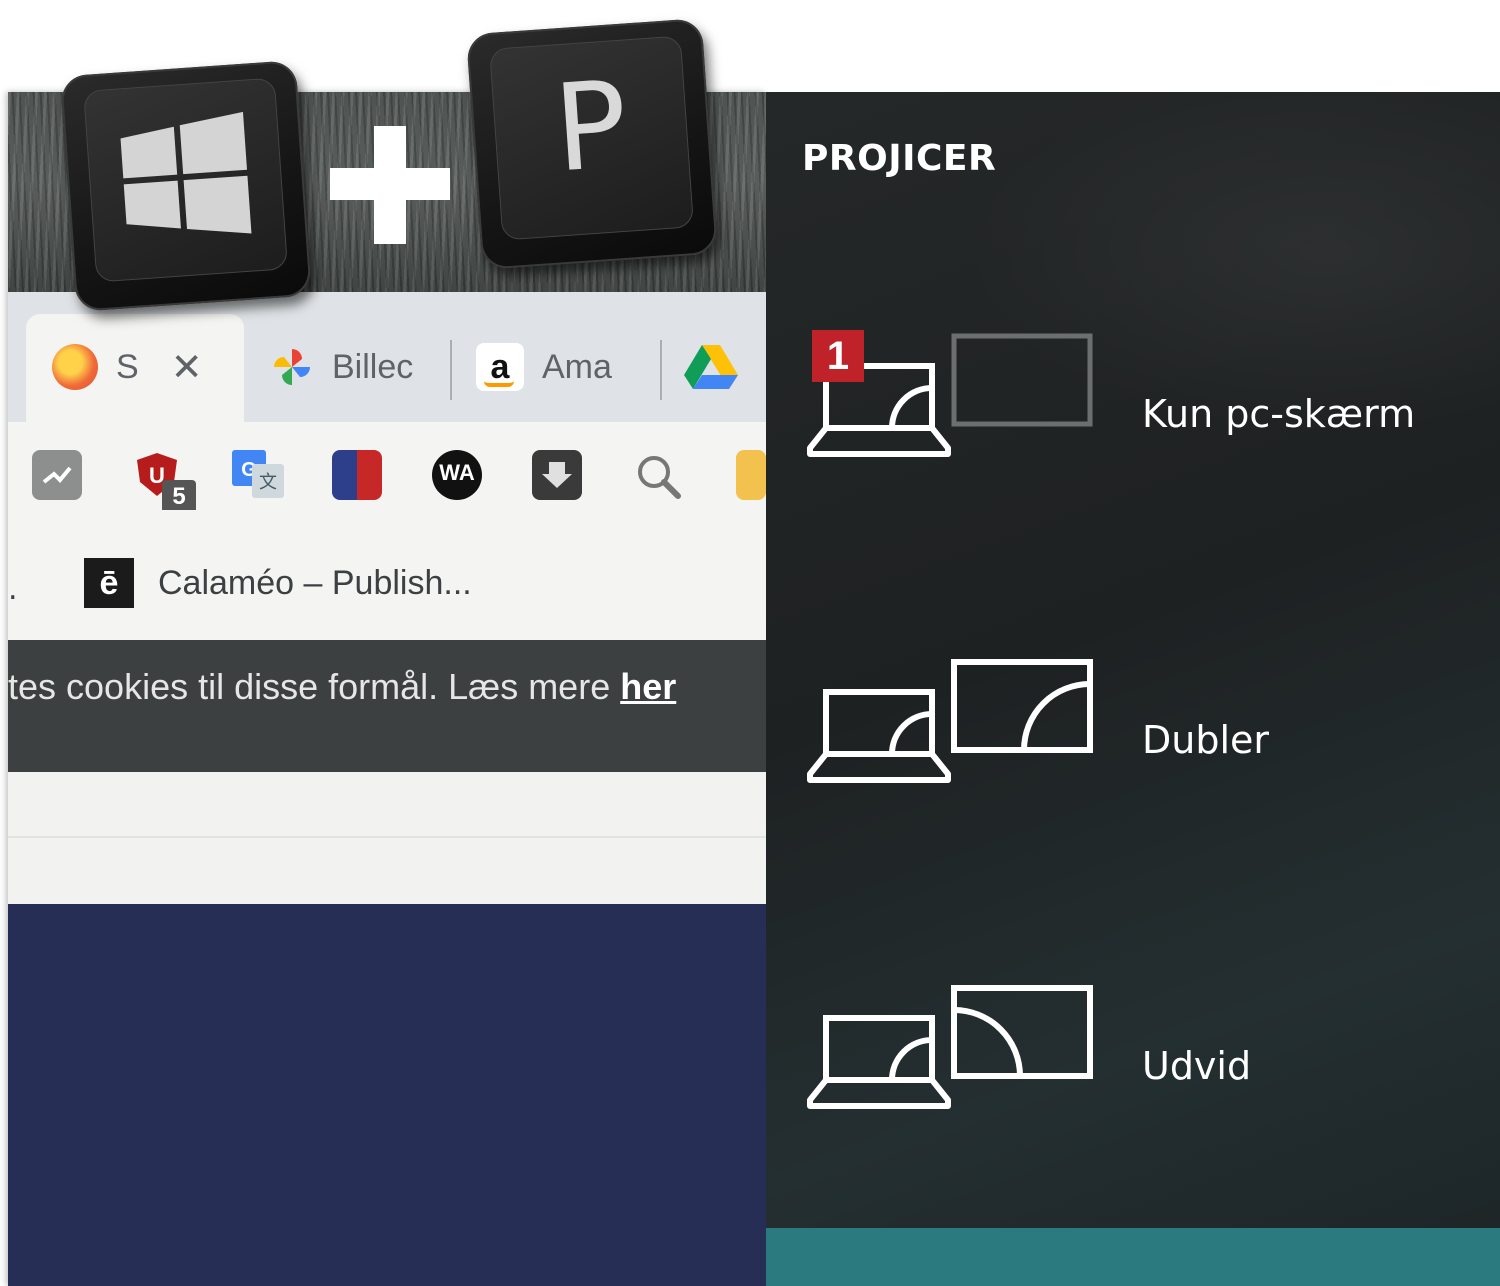  I want to click on cookie-read-more-link: her, so click(648, 686).